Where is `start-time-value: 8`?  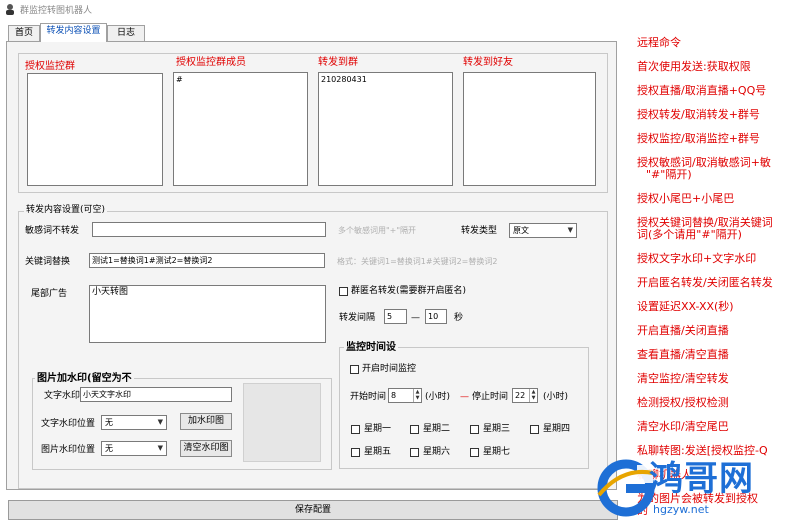
start-time-value: 8 is located at coordinates (394, 395).